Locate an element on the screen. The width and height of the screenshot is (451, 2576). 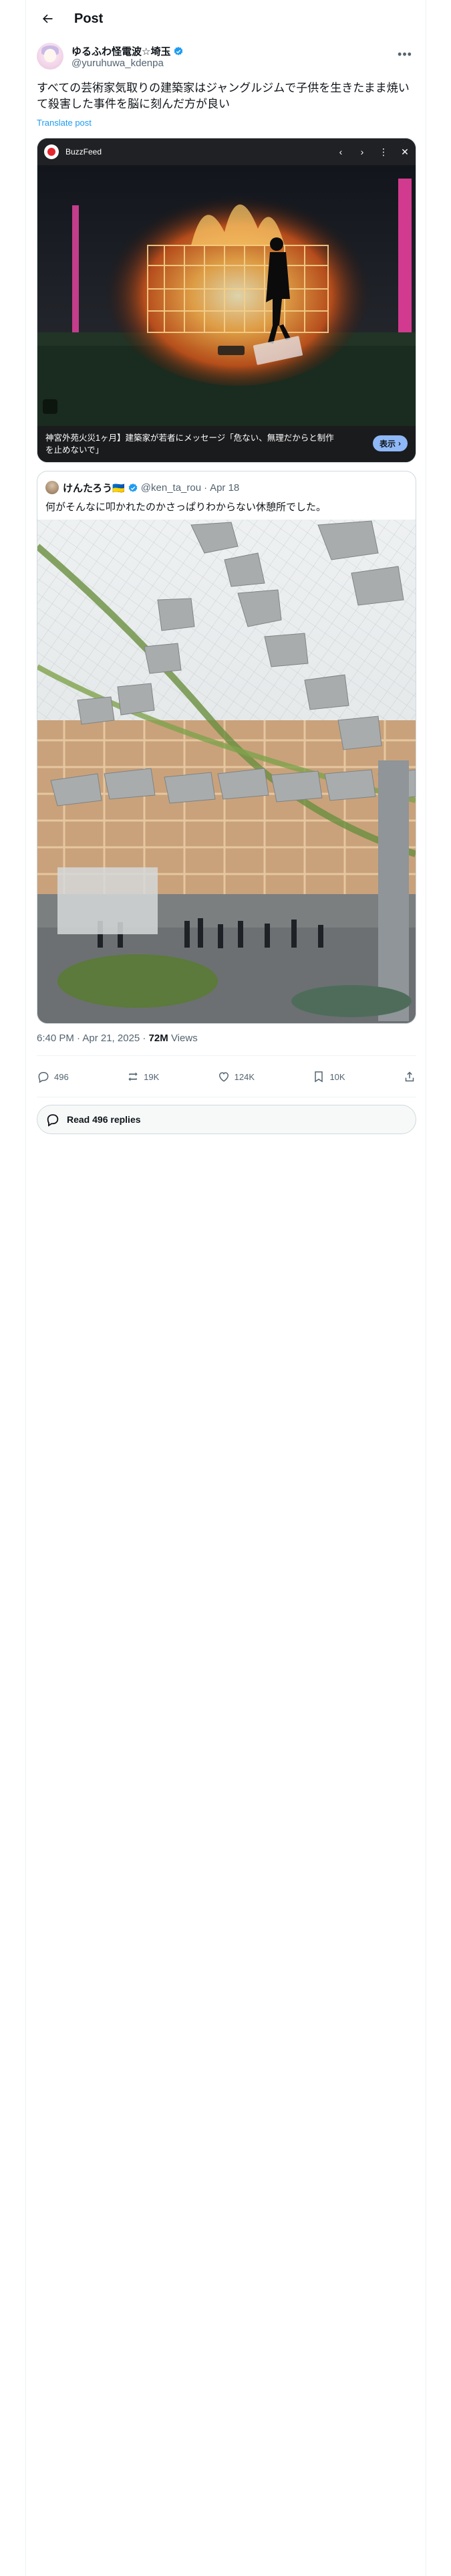
views-label: Views is located at coordinates (183, 1038).